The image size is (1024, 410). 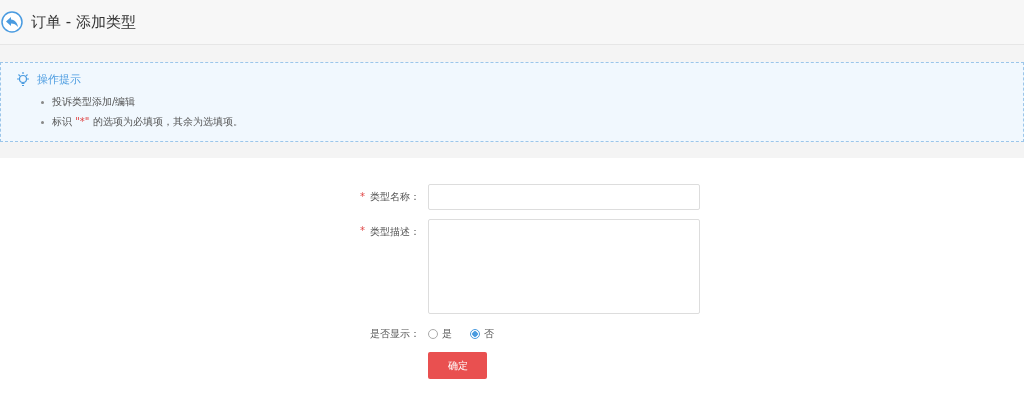 What do you see at coordinates (564, 266) in the screenshot?
I see `textarea-field` at bounding box center [564, 266].